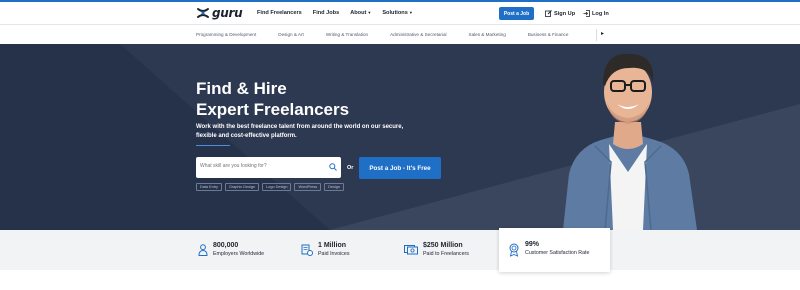  Describe the element at coordinates (446, 254) in the screenshot. I see `stat-label: Paid to Freelancers` at that location.